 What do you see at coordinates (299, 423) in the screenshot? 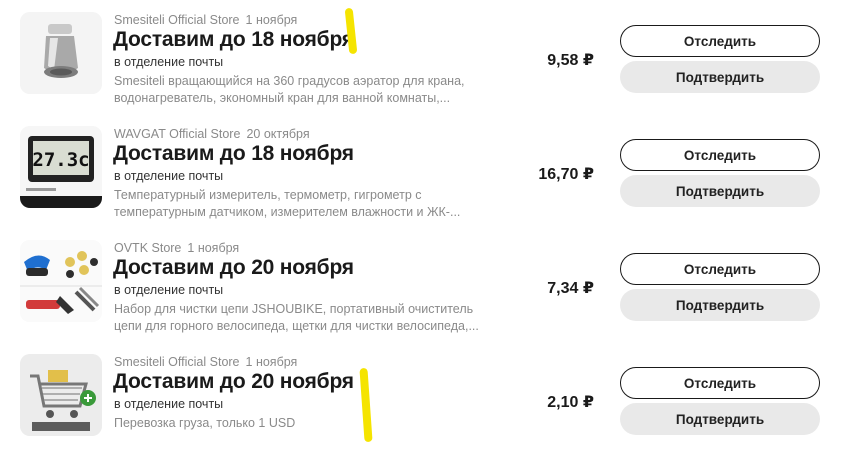
I see `product-description: Перевозка груза, только 1 USD` at bounding box center [299, 423].